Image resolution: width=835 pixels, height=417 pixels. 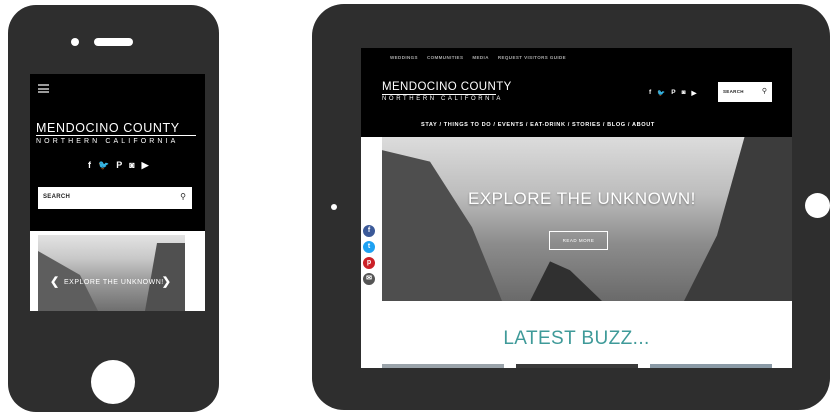 I want to click on phone-camera, so click(x=75, y=42).